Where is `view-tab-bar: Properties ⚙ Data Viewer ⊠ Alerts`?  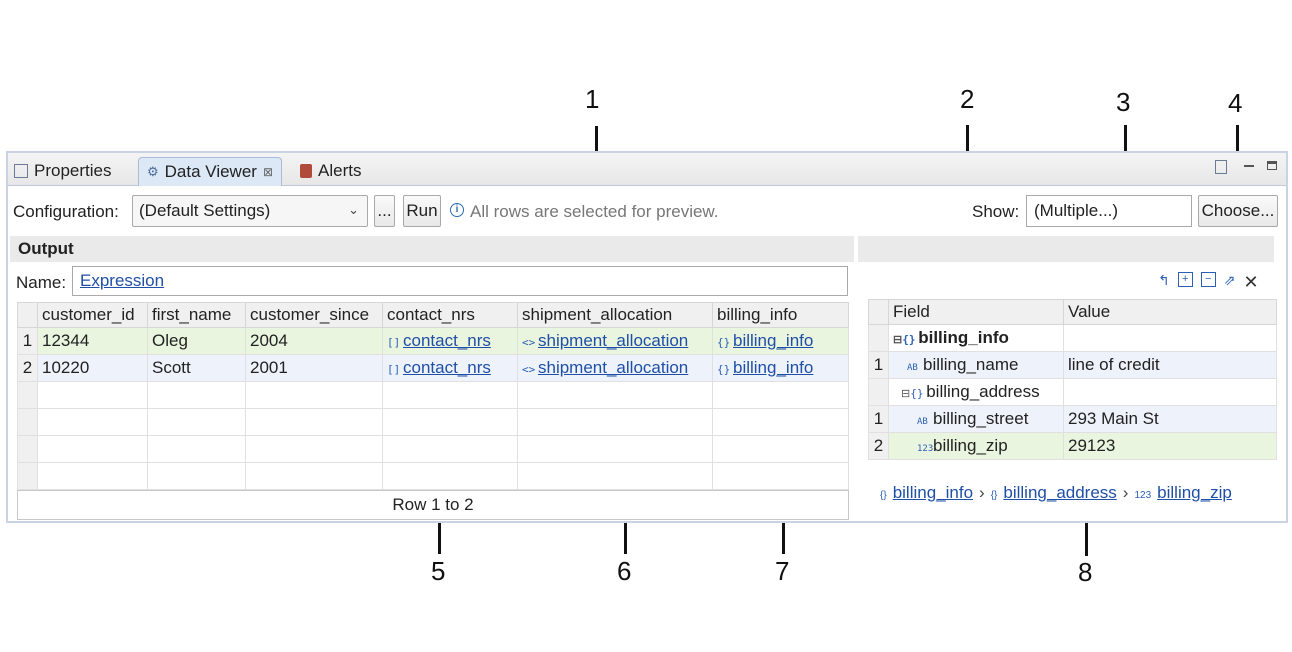 view-tab-bar: Properties ⚙ Data Viewer ⊠ Alerts is located at coordinates (647, 169).